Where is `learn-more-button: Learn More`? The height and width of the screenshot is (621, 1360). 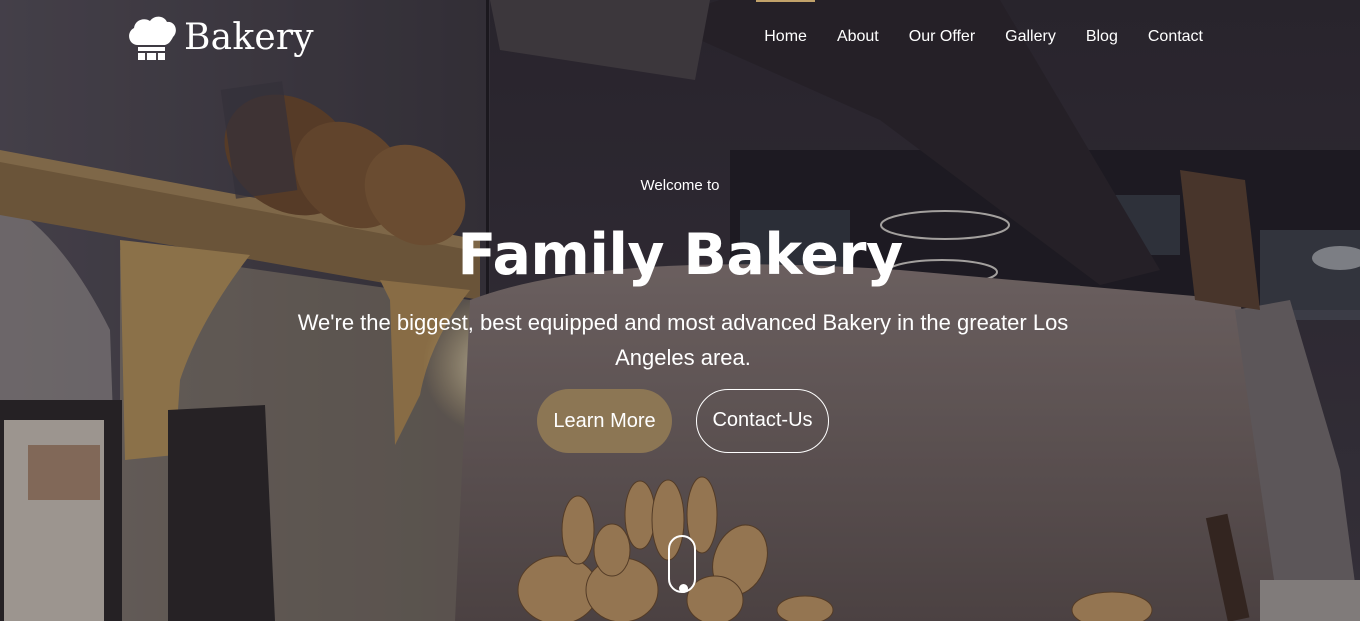 learn-more-button: Learn More is located at coordinates (604, 421).